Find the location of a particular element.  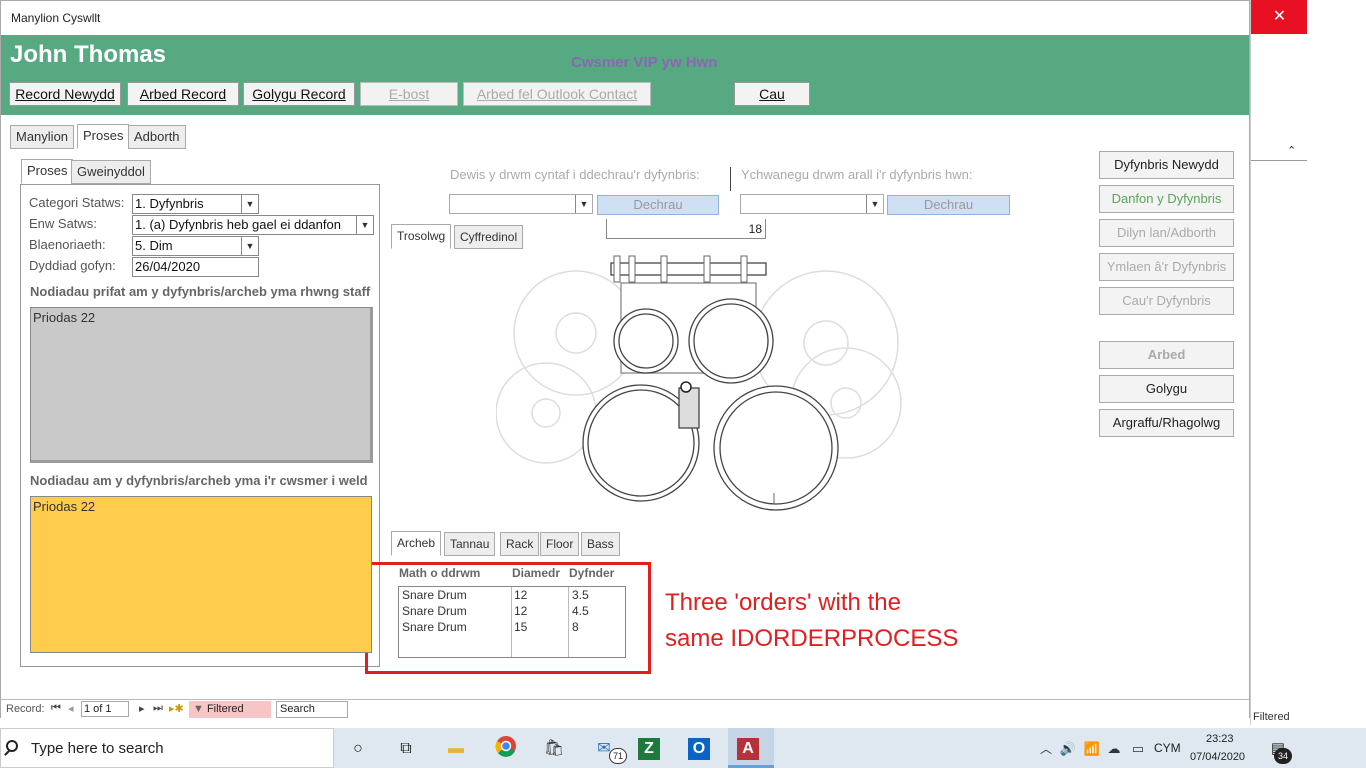

tab-proses: Proses is located at coordinates (103, 136).